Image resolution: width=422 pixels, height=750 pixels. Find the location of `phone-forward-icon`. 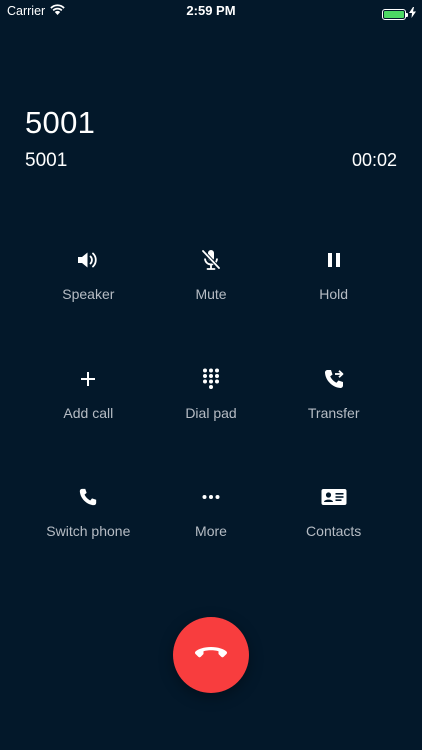

phone-forward-icon is located at coordinates (334, 379).